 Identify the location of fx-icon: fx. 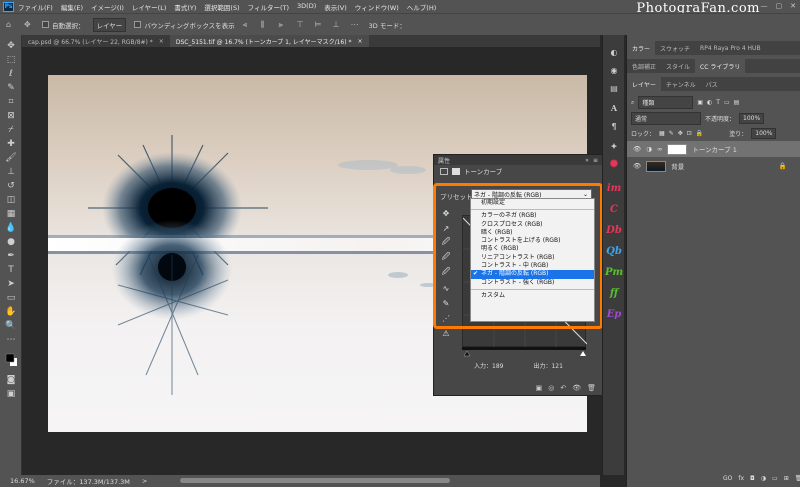
(741, 478).